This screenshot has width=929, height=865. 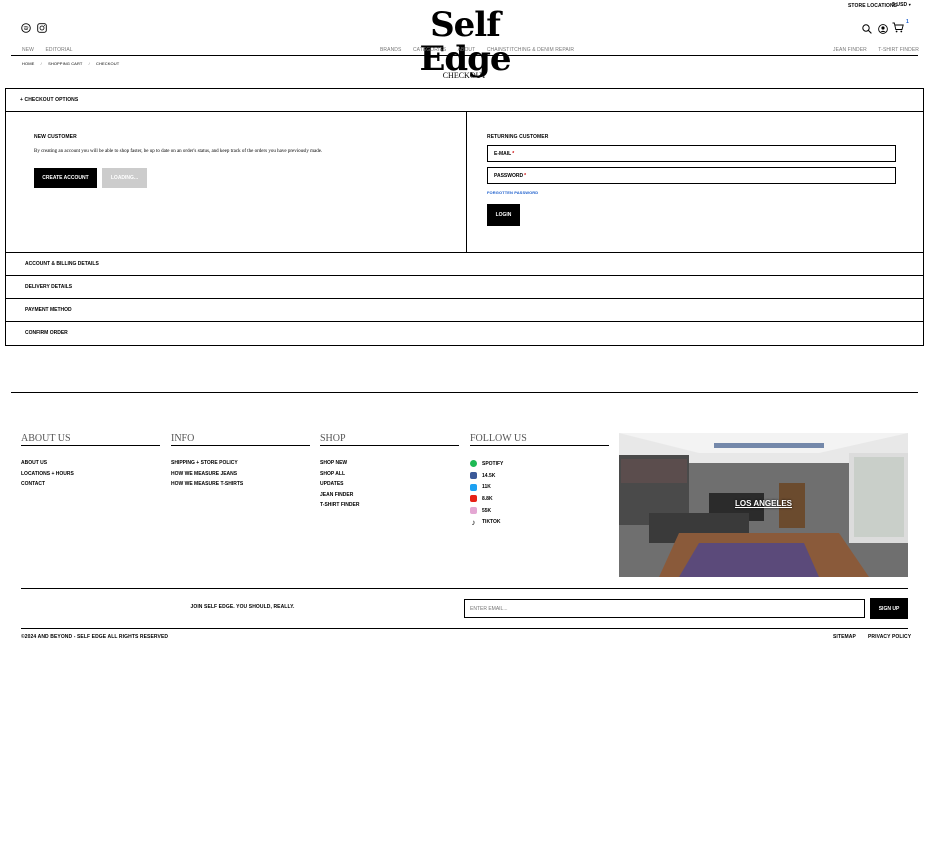 I want to click on follow-label: 55K, so click(x=487, y=510).